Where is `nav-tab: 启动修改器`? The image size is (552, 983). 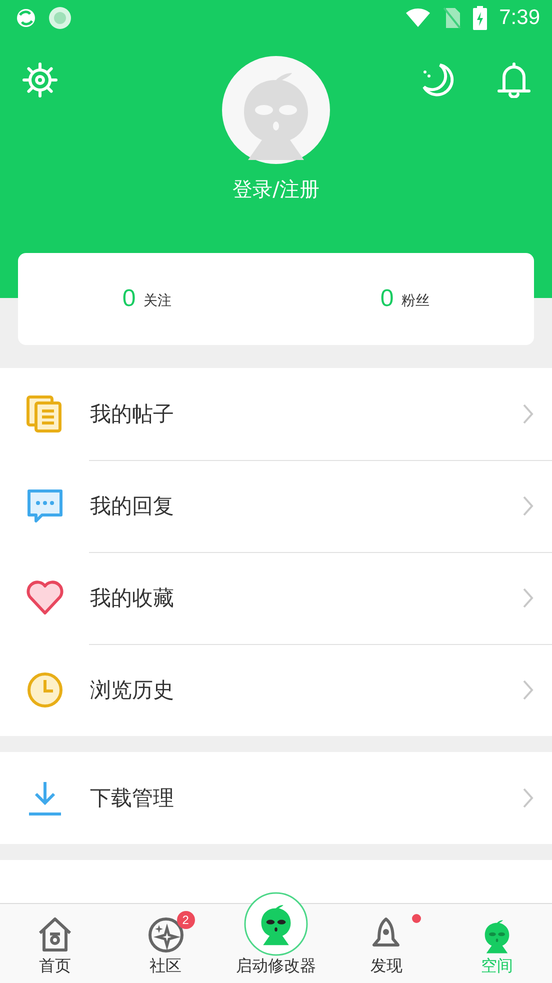
nav-tab: 启动修改器 is located at coordinates (276, 931).